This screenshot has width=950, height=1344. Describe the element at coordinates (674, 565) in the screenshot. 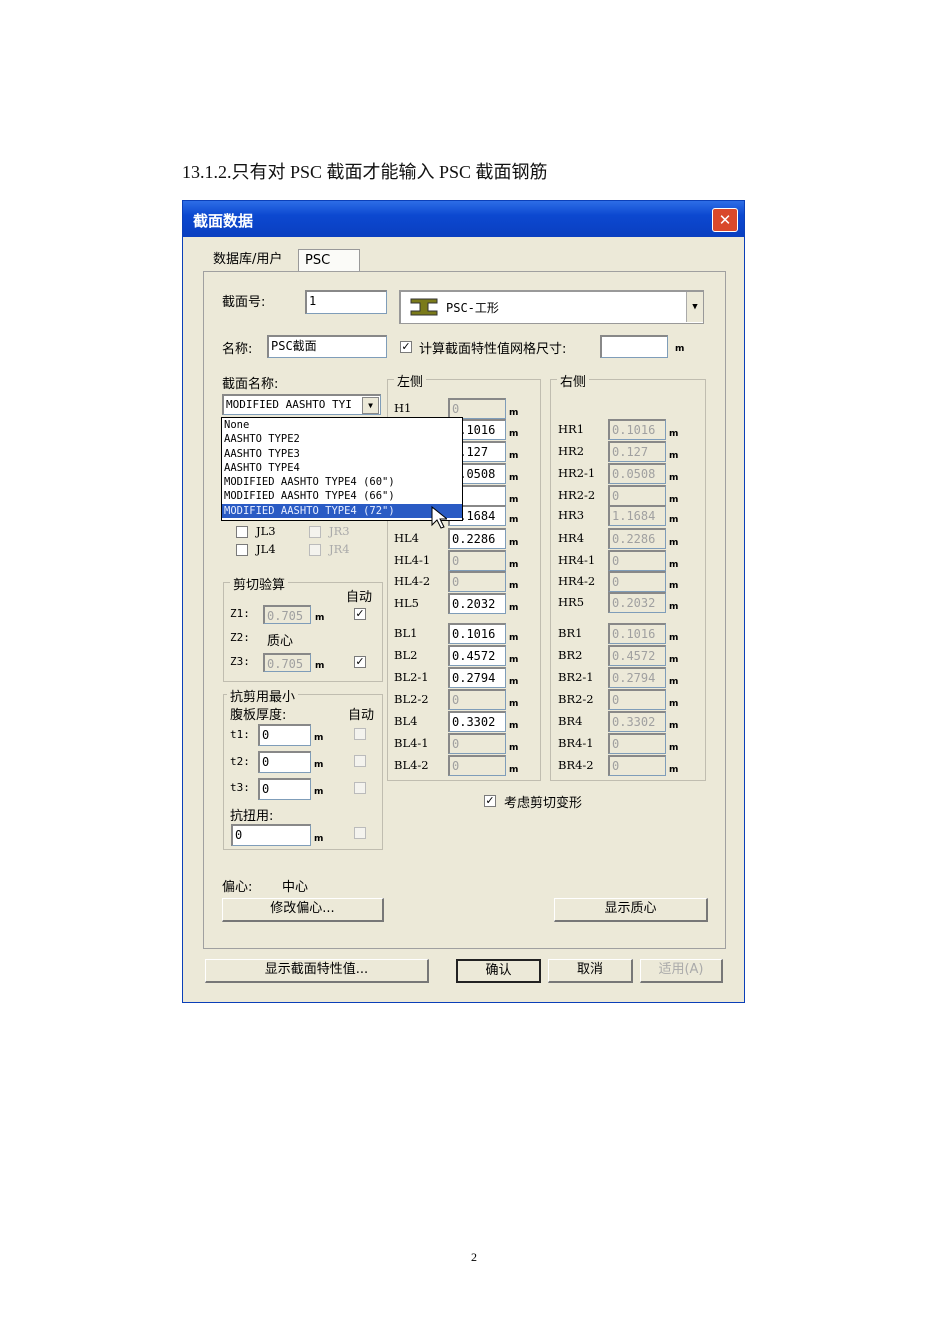

I see `unit-hr4-1: m` at that location.